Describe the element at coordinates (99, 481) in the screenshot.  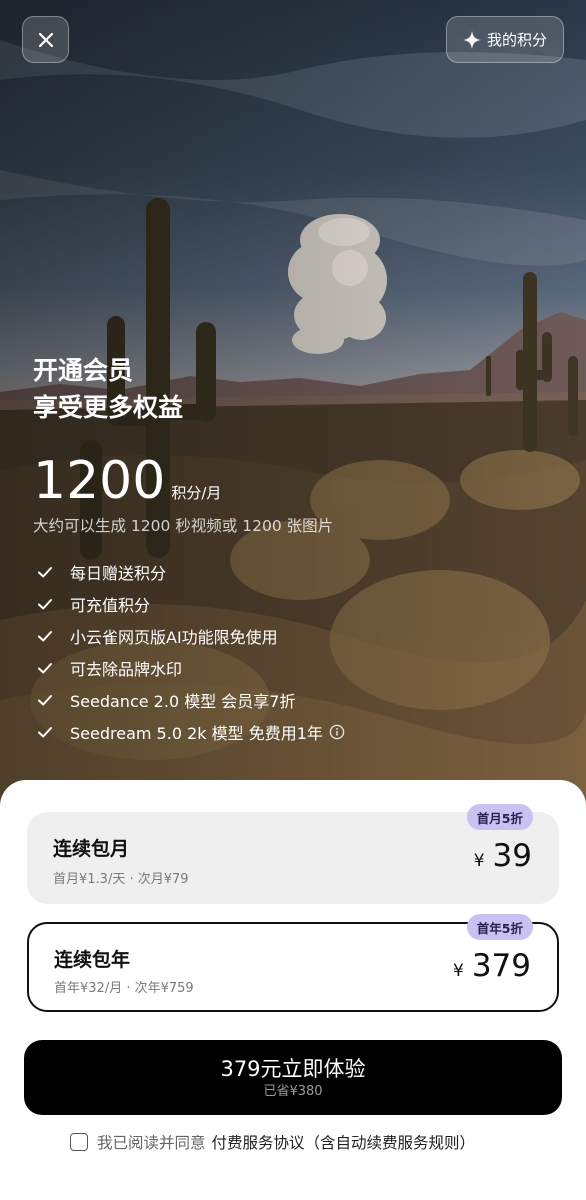
I see `credits-number: 1200` at that location.